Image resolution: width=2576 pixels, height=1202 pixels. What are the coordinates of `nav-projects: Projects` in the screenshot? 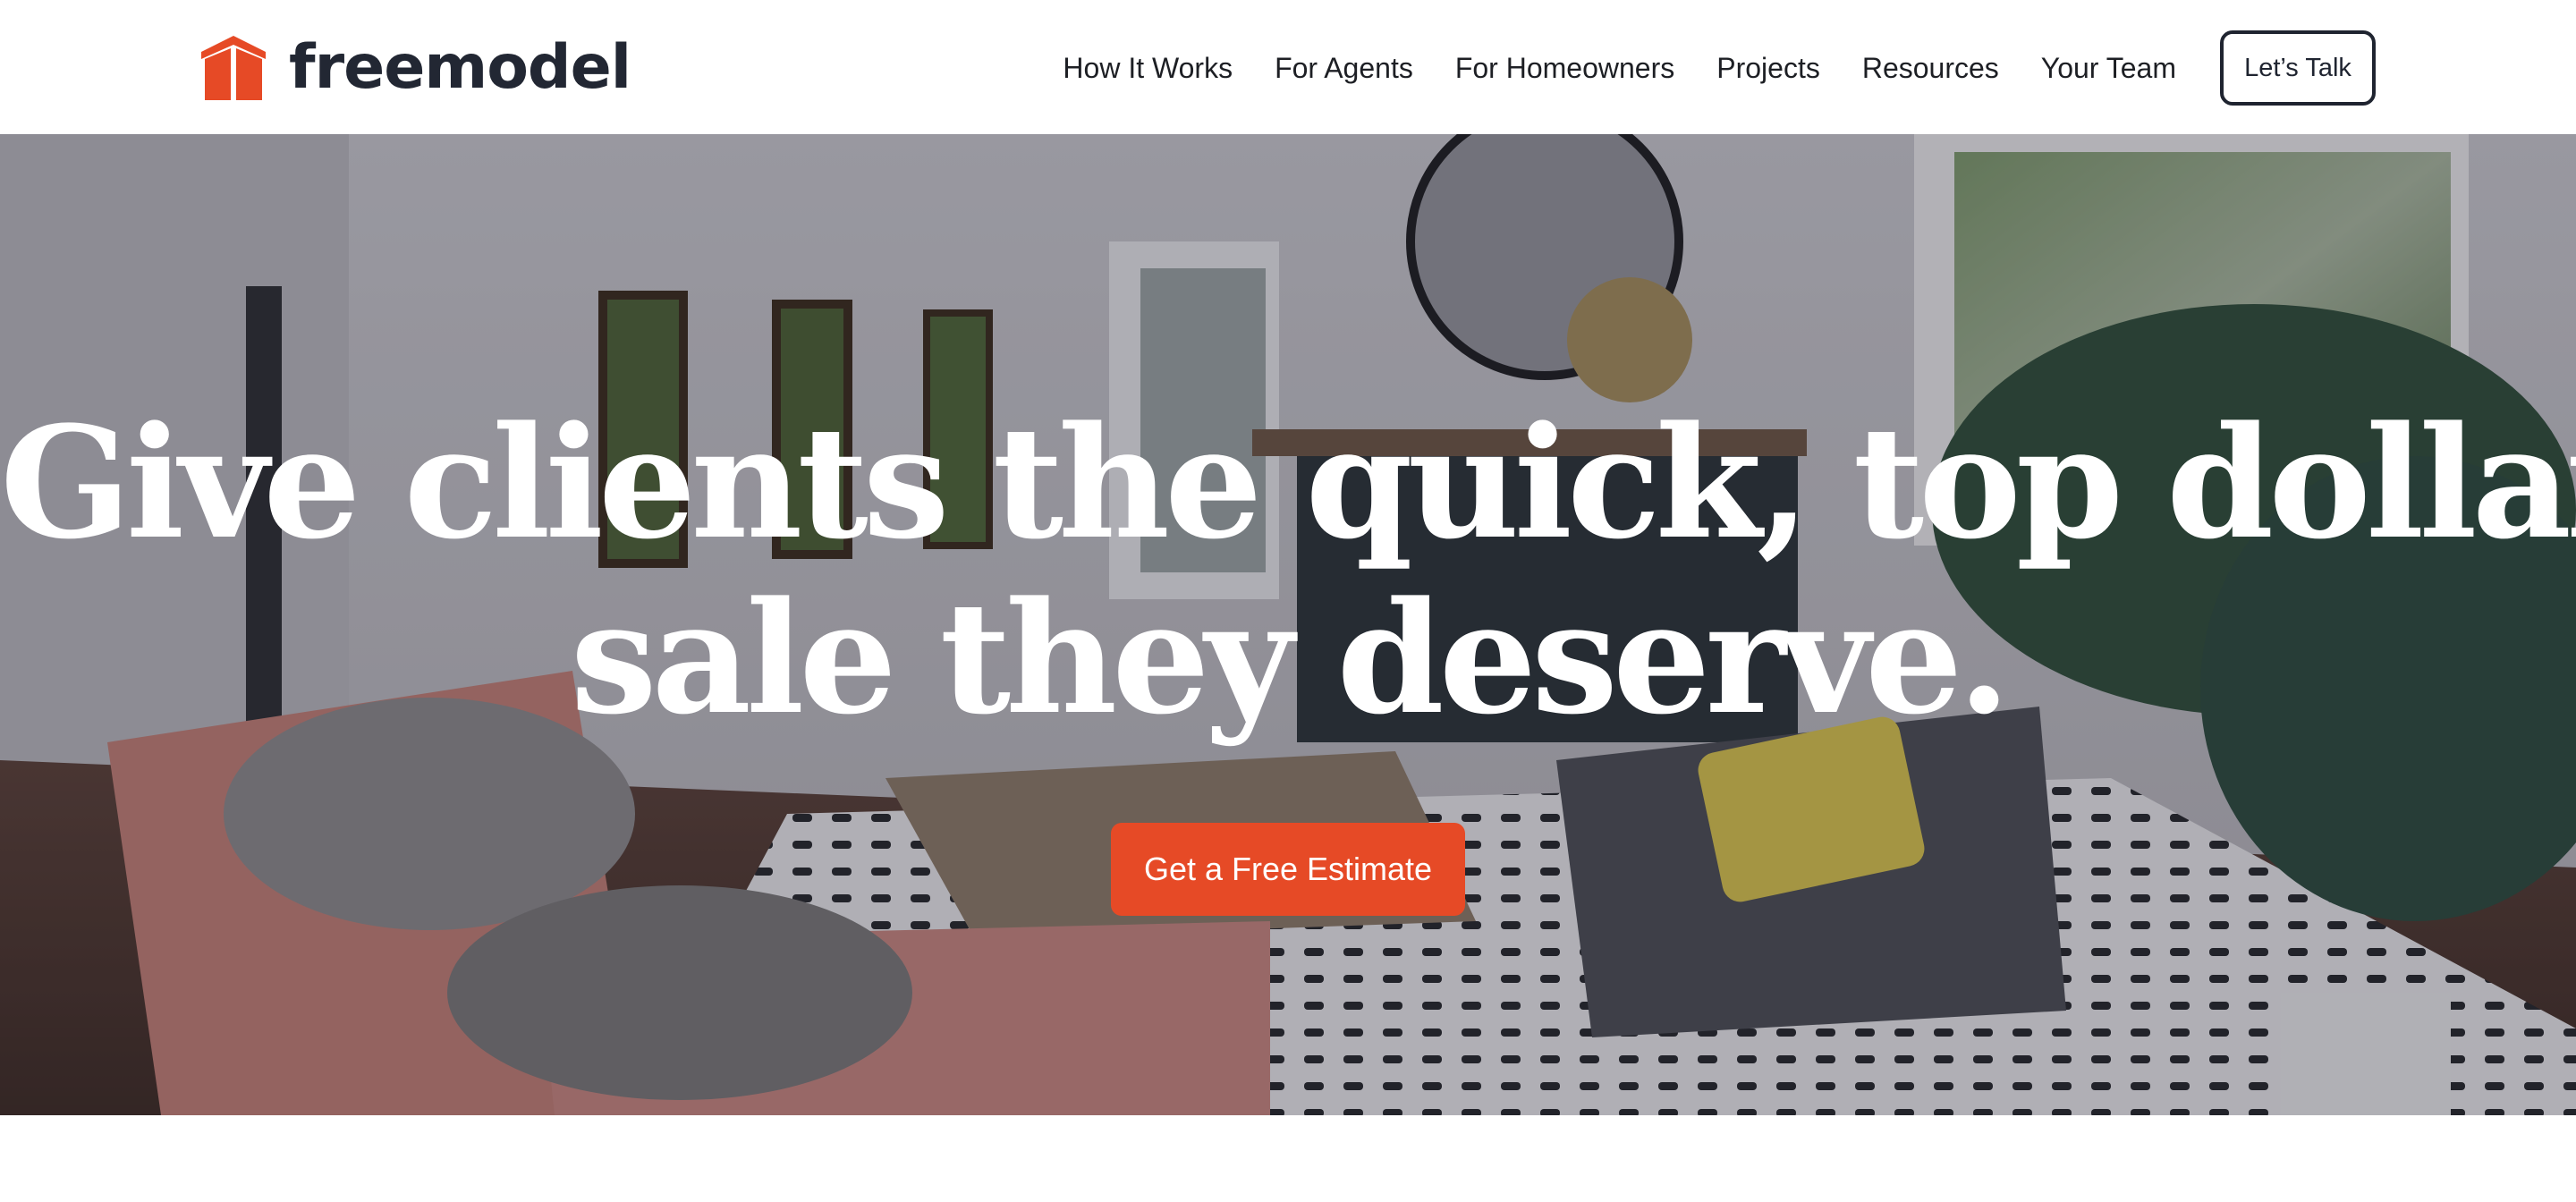 It's located at (1768, 68).